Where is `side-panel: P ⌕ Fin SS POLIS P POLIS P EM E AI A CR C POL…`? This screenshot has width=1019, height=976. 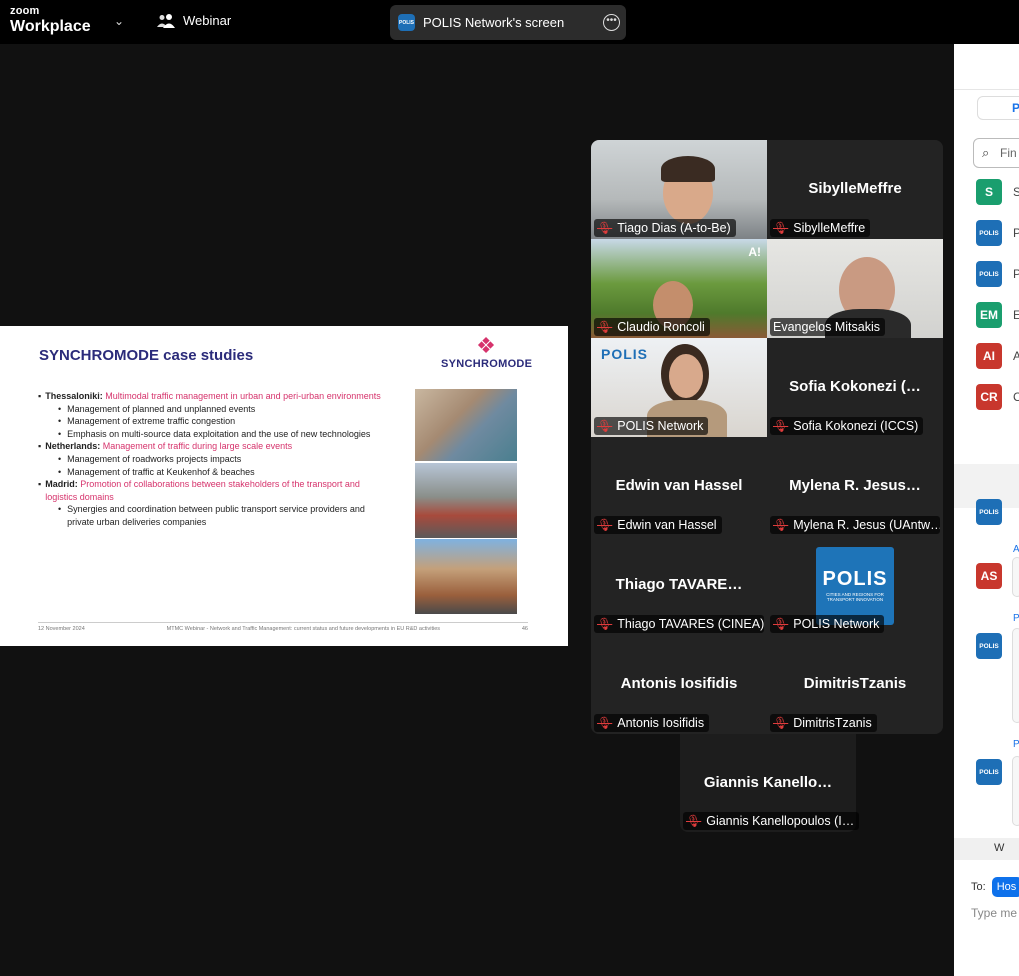
side-panel: P ⌕ Fin SS POLIS P POLIS P EM E AI A CR C POL… is located at coordinates (986, 510).